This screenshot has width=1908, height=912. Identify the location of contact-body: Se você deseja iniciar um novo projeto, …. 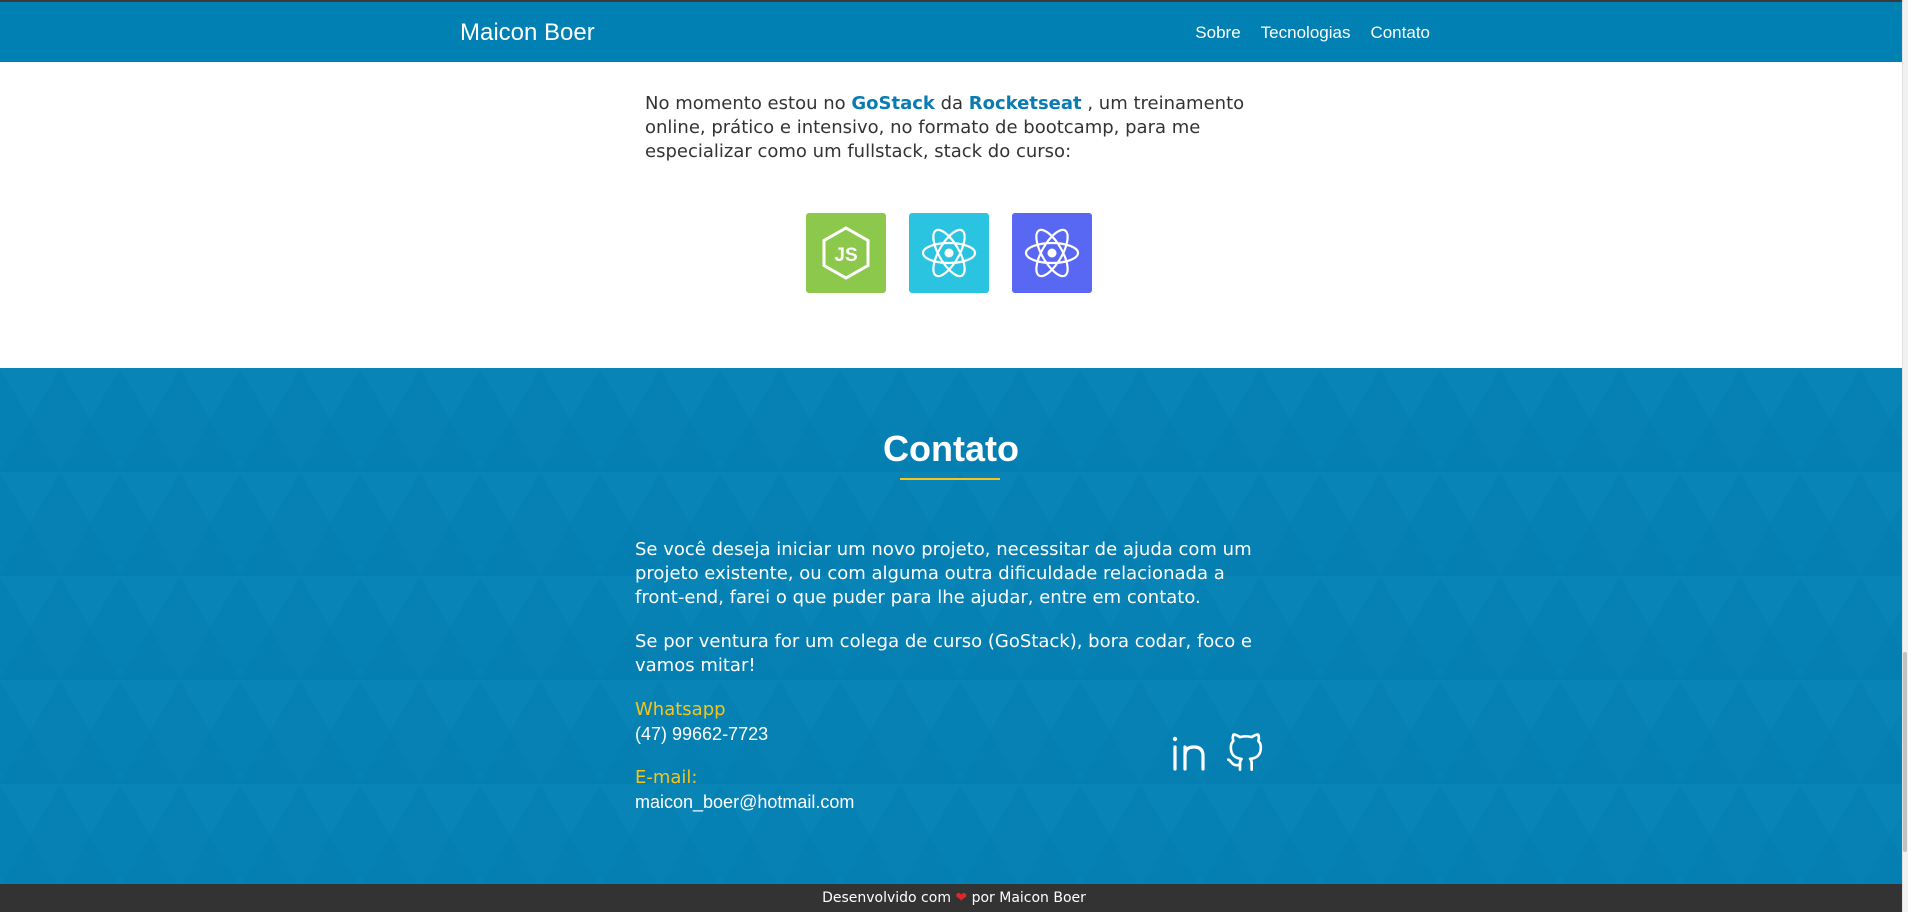
(950, 686).